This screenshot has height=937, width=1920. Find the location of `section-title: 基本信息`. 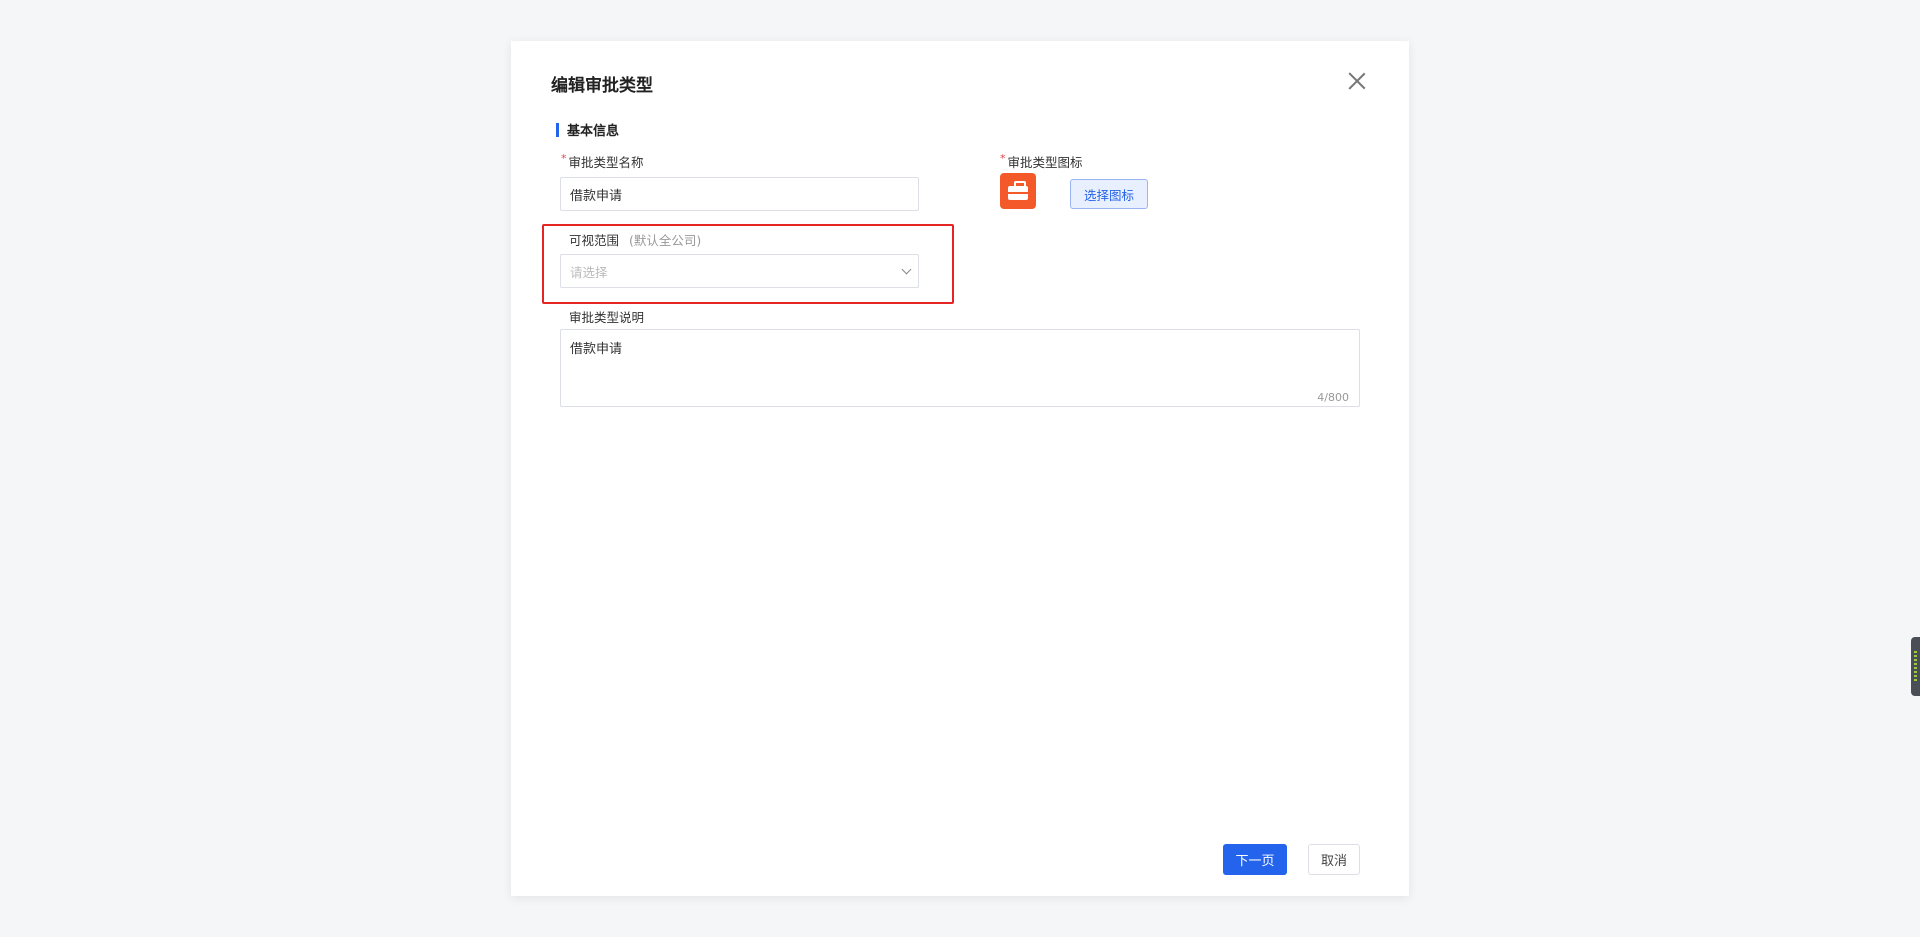

section-title: 基本信息 is located at coordinates (593, 131).